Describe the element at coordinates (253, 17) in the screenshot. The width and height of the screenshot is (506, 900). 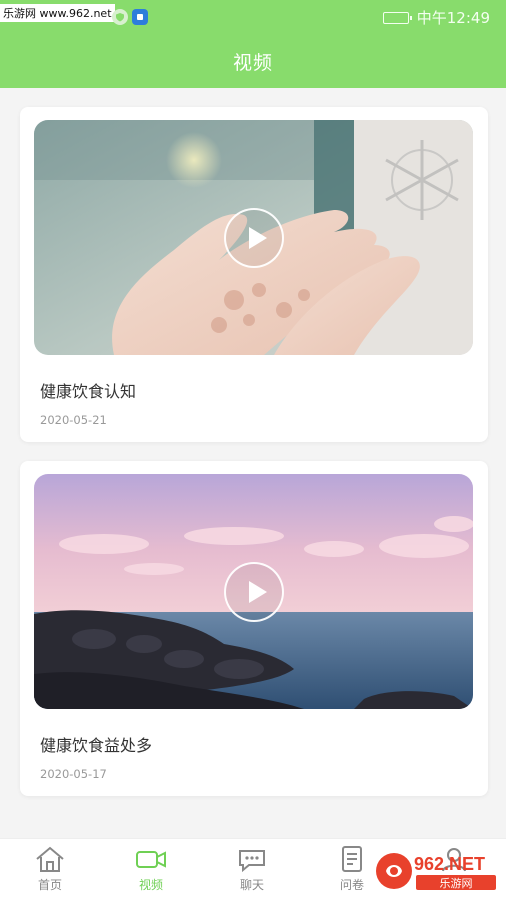
I see `status-bar: 乐游网 www.962.net 中午12:49` at that location.